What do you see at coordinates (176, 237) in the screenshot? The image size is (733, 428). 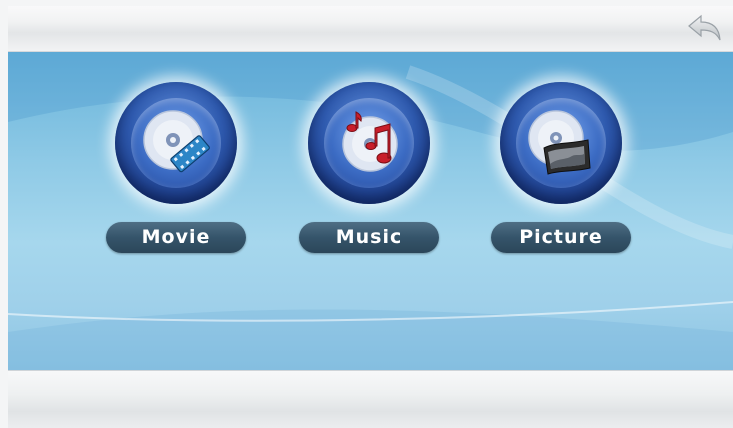 I see `movie-label: Movie` at bounding box center [176, 237].